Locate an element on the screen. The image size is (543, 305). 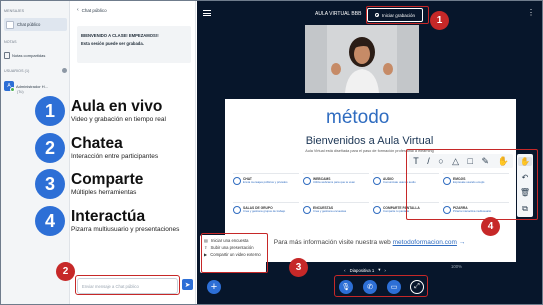
menu-icon is located at coordinates (207, 13).